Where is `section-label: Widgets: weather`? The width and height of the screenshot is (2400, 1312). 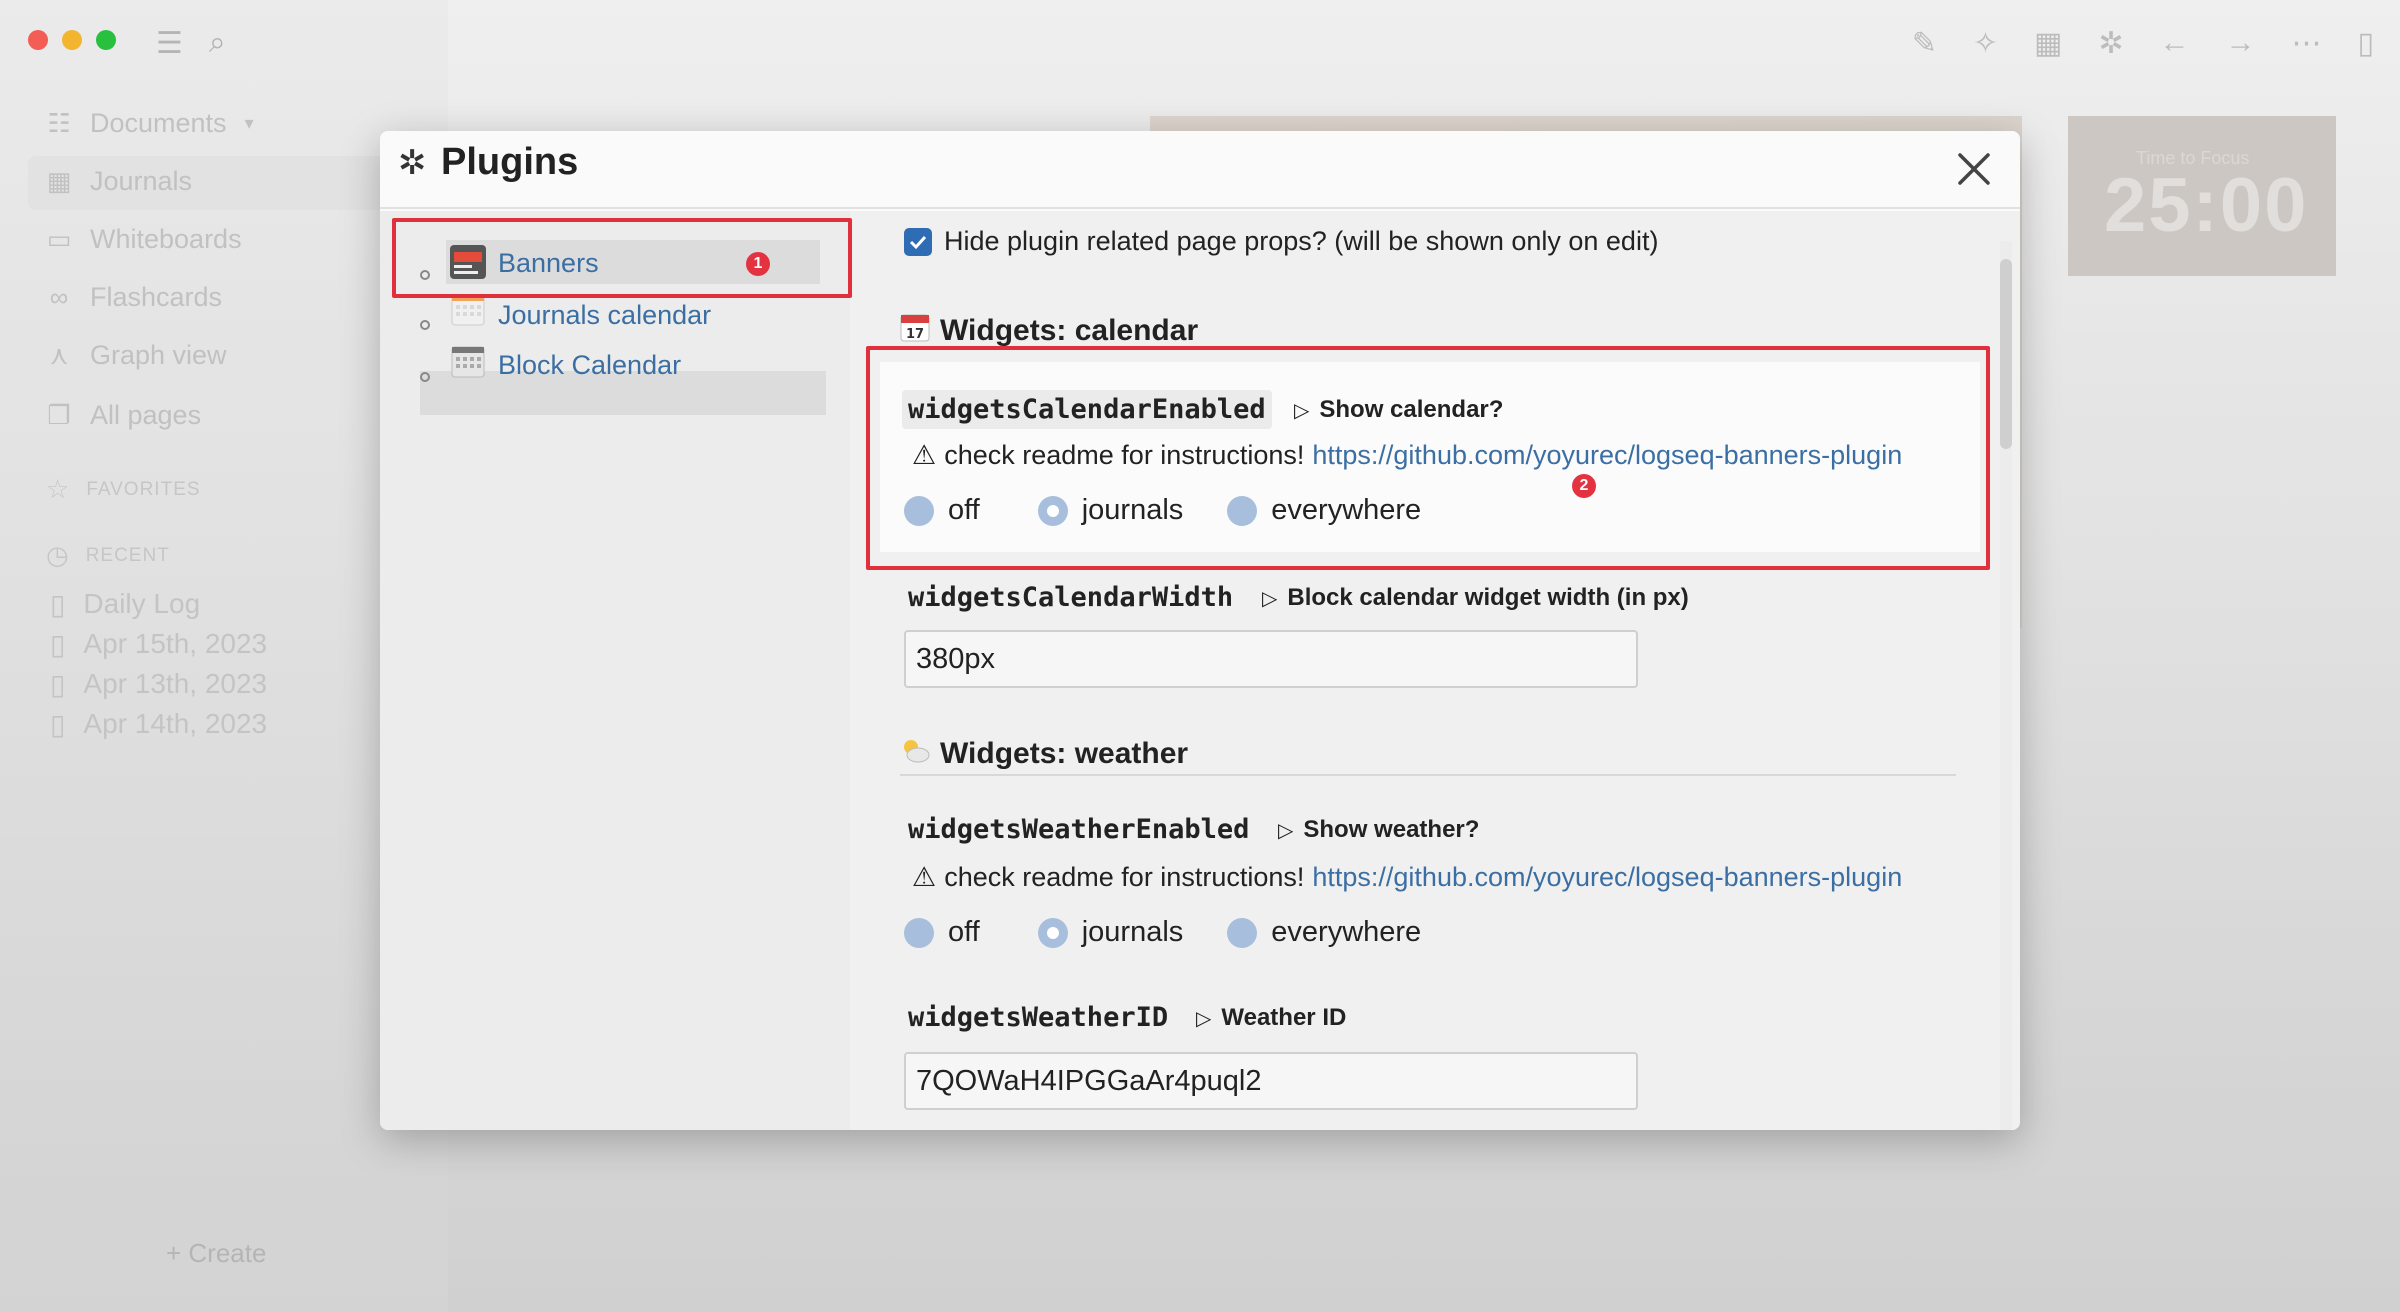 section-label: Widgets: weather is located at coordinates (1064, 753).